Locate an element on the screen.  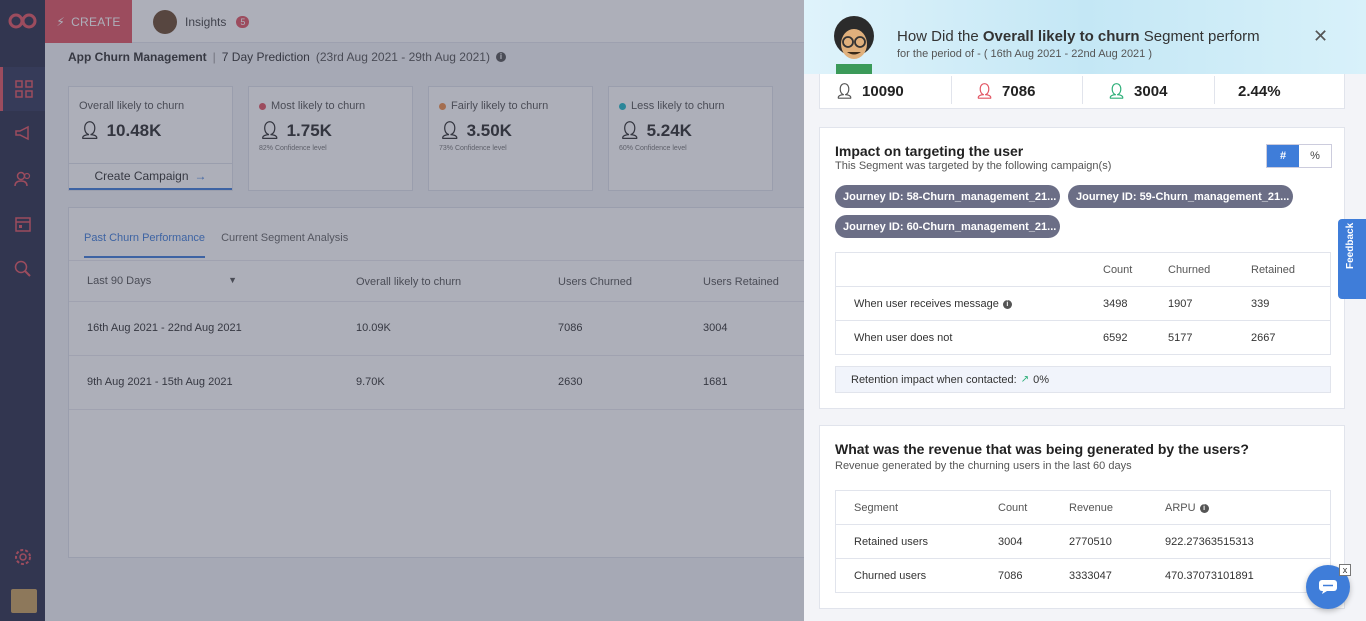
stat-retained: 3004 is located at coordinates (1151, 91).